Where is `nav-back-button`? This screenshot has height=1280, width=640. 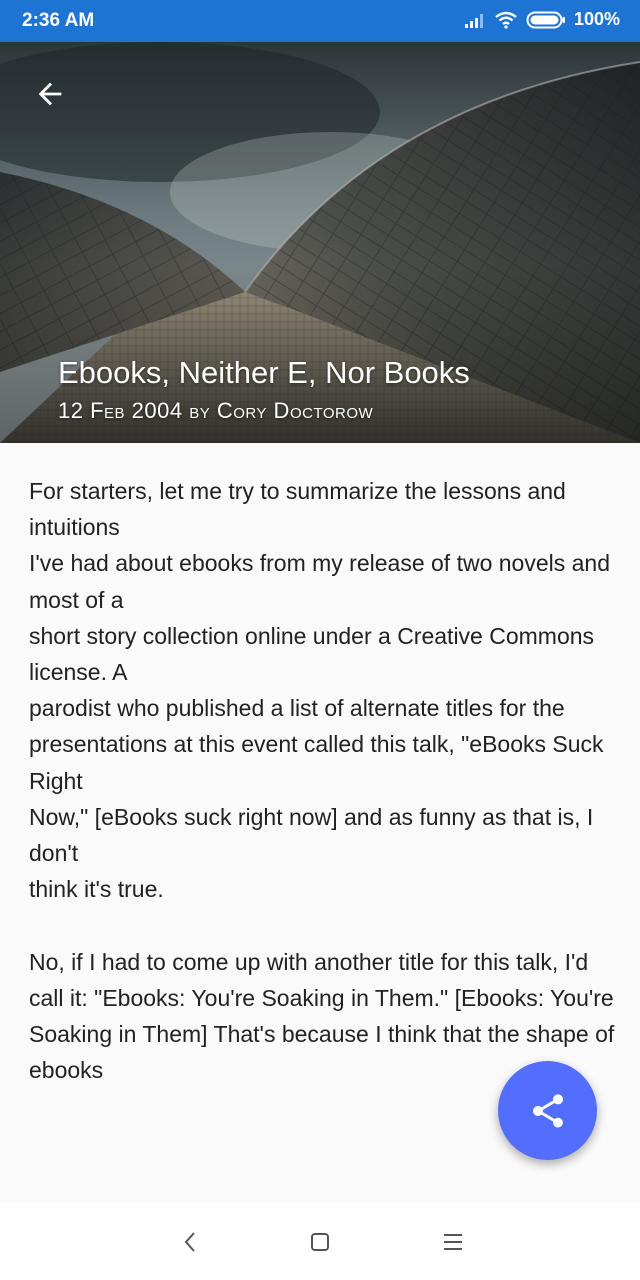 nav-back-button is located at coordinates (190, 1242).